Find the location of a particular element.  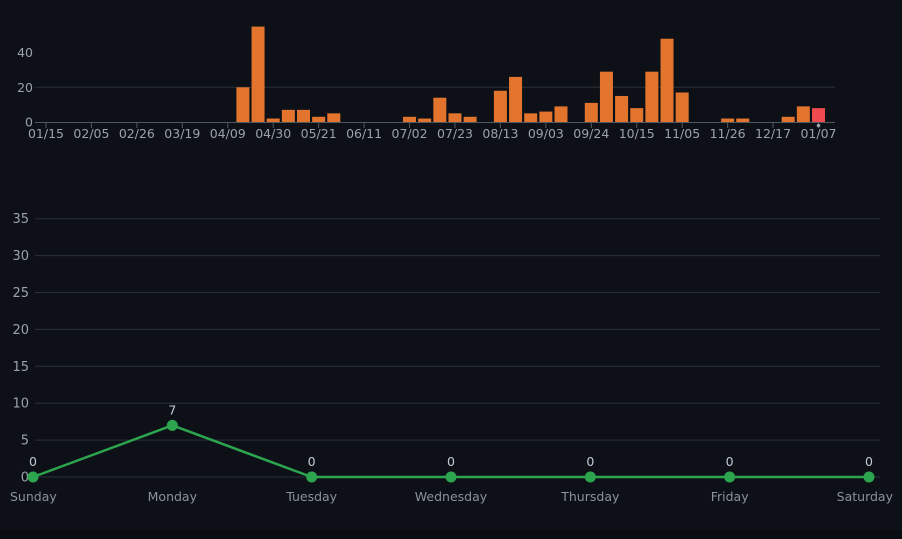

day-label: Saturday is located at coordinates (865, 496).